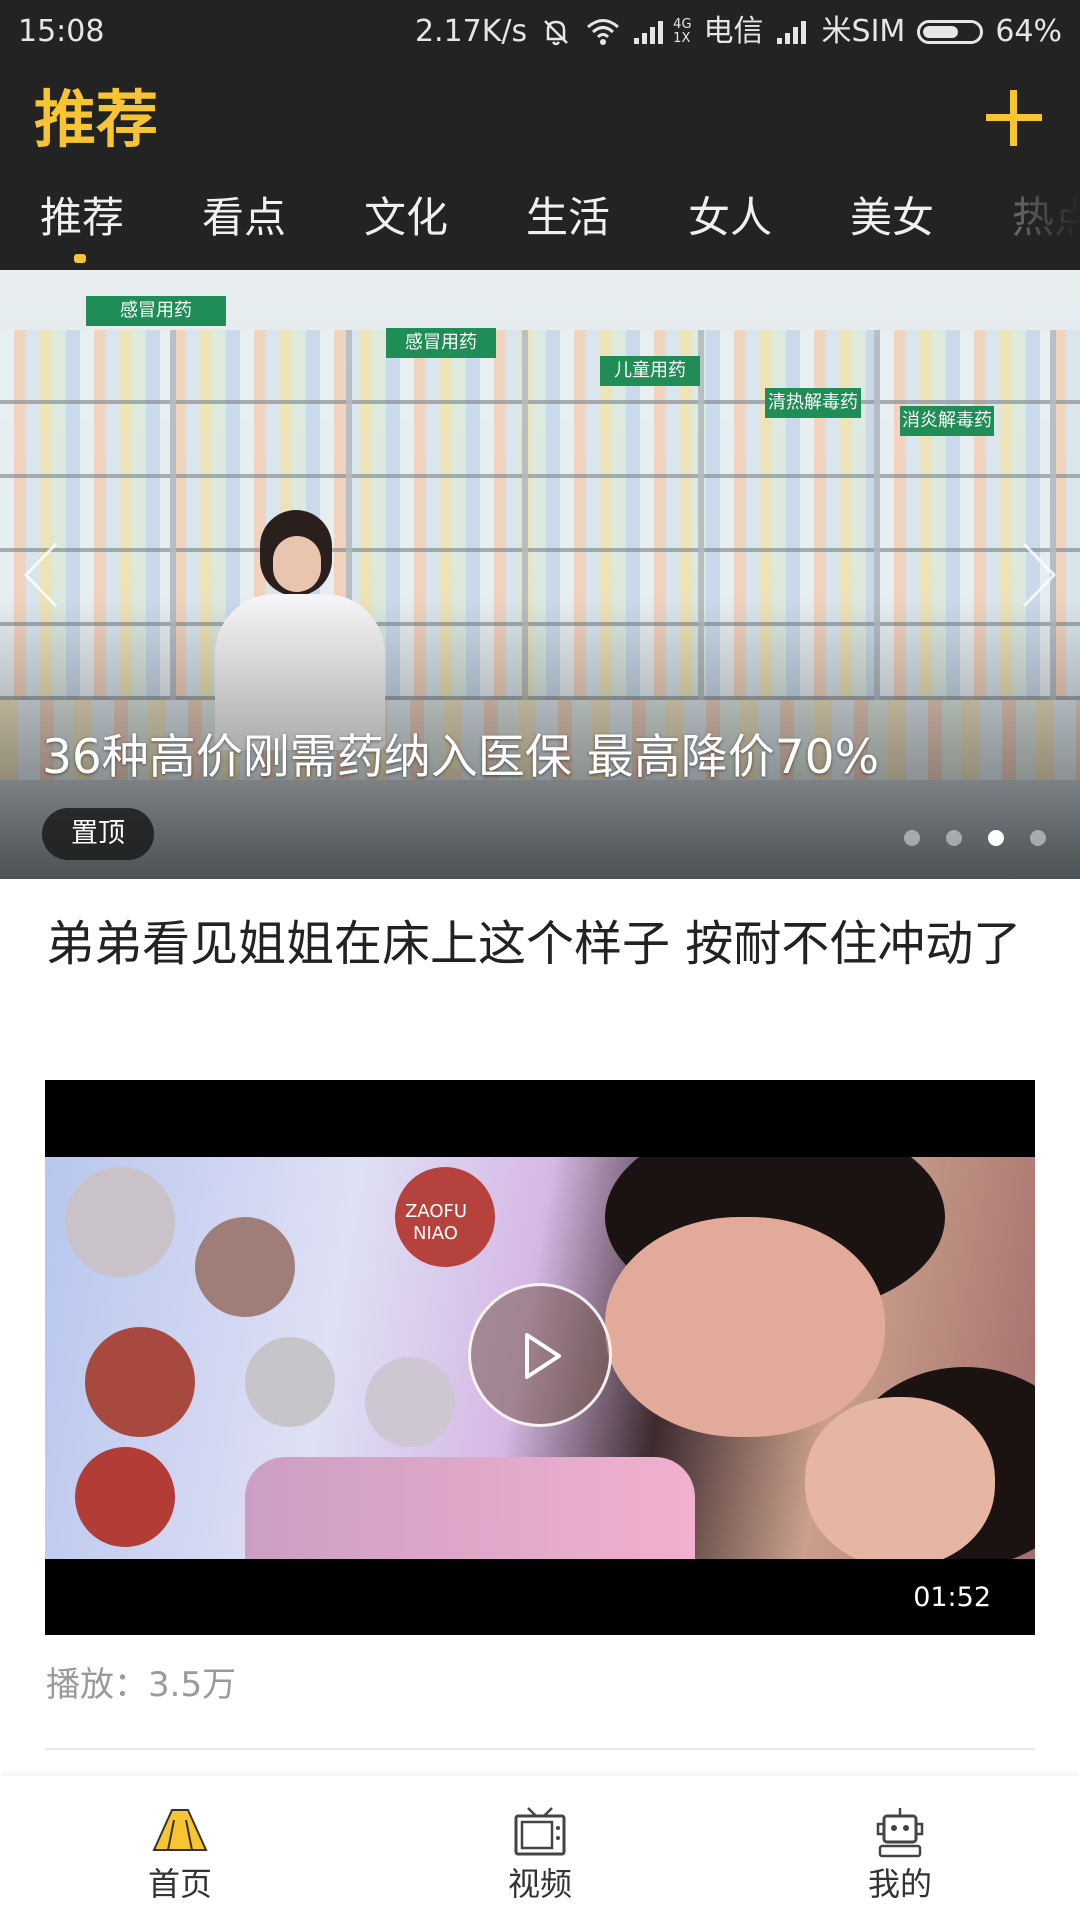 The image size is (1080, 1920). What do you see at coordinates (899, 1884) in the screenshot?
I see `nav-profile-label: 我的` at bounding box center [899, 1884].